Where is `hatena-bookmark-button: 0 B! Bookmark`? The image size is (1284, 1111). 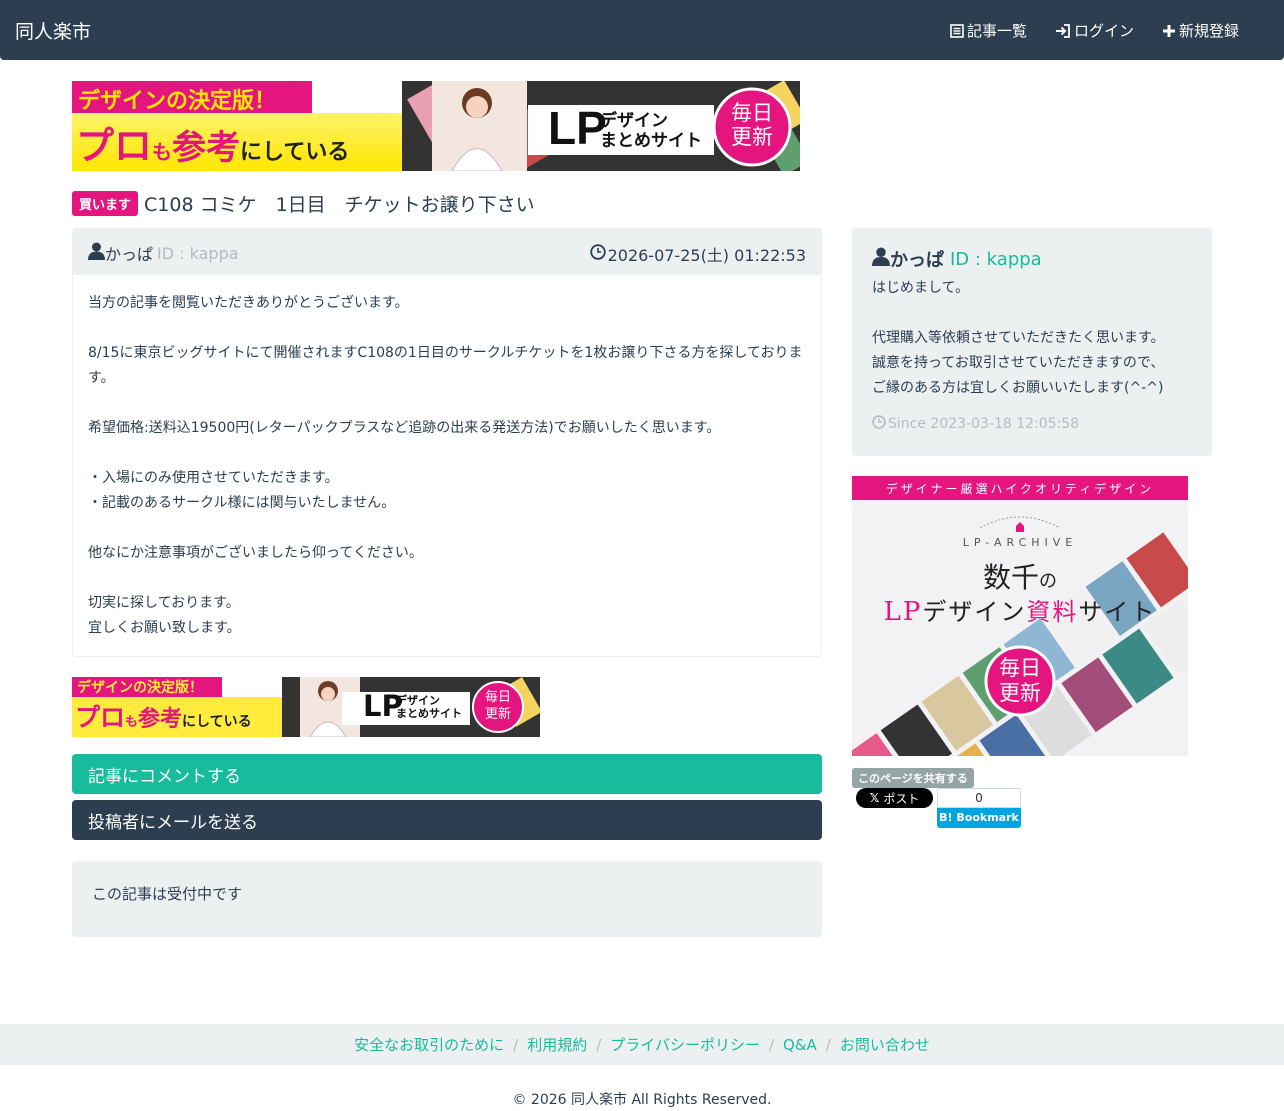 hatena-bookmark-button: 0 B! Bookmark is located at coordinates (979, 808).